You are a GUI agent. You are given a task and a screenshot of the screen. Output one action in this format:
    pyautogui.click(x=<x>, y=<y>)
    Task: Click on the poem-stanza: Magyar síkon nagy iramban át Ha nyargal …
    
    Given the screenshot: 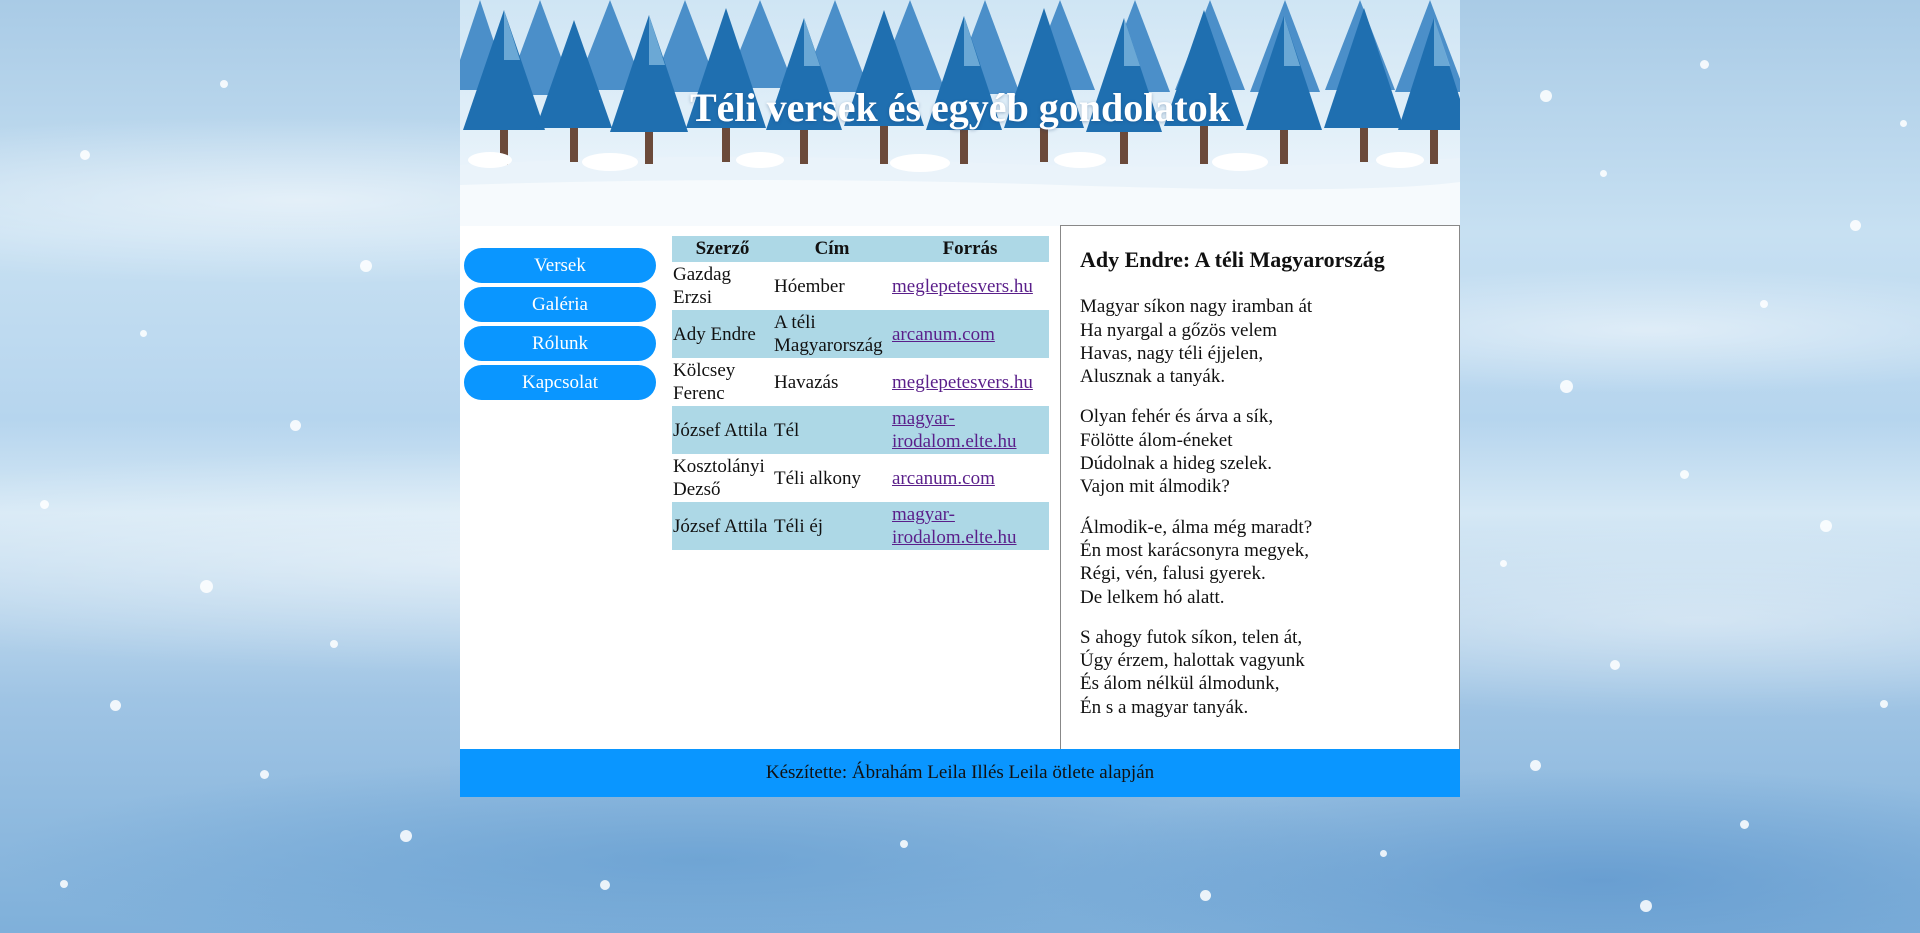 What is the action you would take?
    pyautogui.click(x=1269, y=341)
    